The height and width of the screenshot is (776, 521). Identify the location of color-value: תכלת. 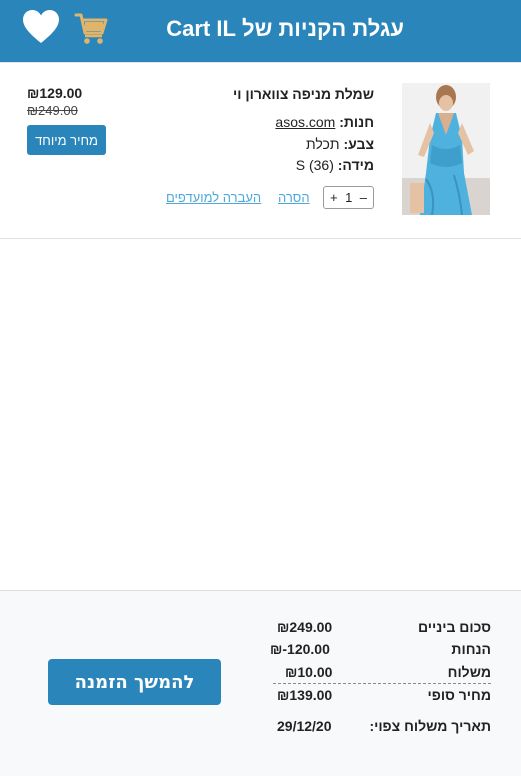
(323, 144).